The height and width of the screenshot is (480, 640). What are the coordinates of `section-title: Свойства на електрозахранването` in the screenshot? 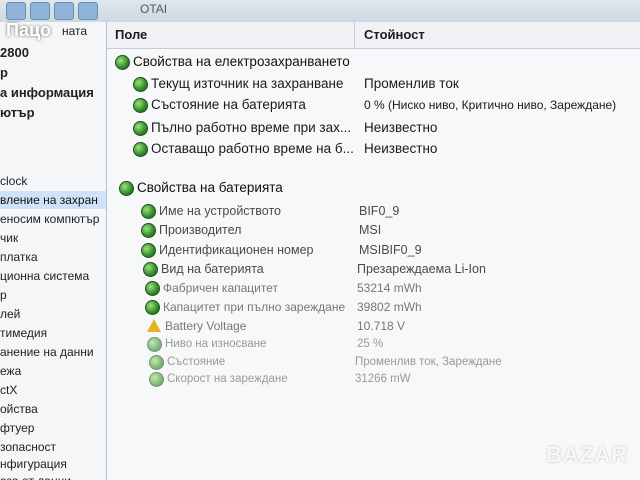 It's located at (241, 61).